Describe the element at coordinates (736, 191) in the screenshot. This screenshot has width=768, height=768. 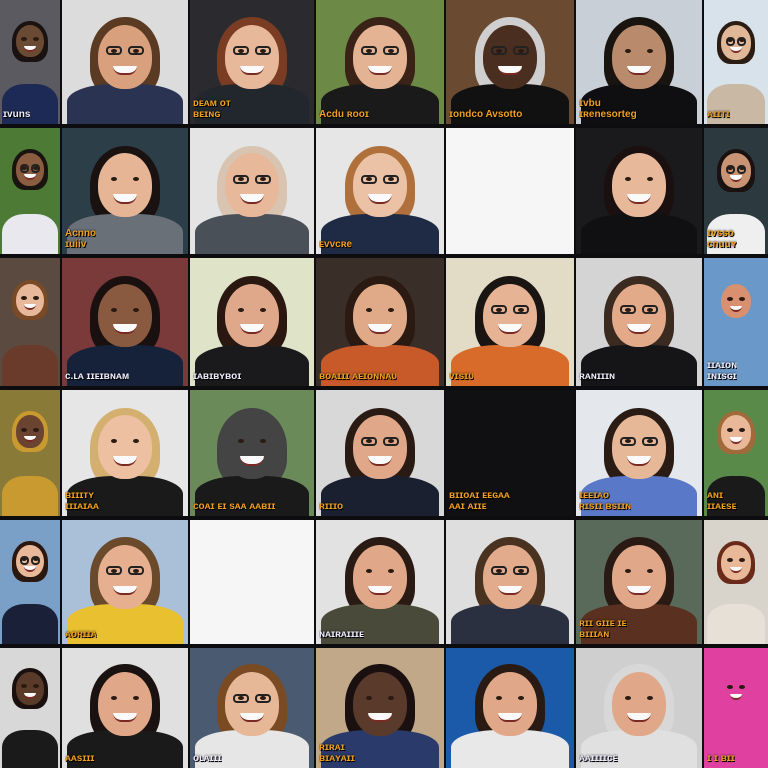
I see `participant-tile: ɪvsso ᴄnuuʏ` at that location.